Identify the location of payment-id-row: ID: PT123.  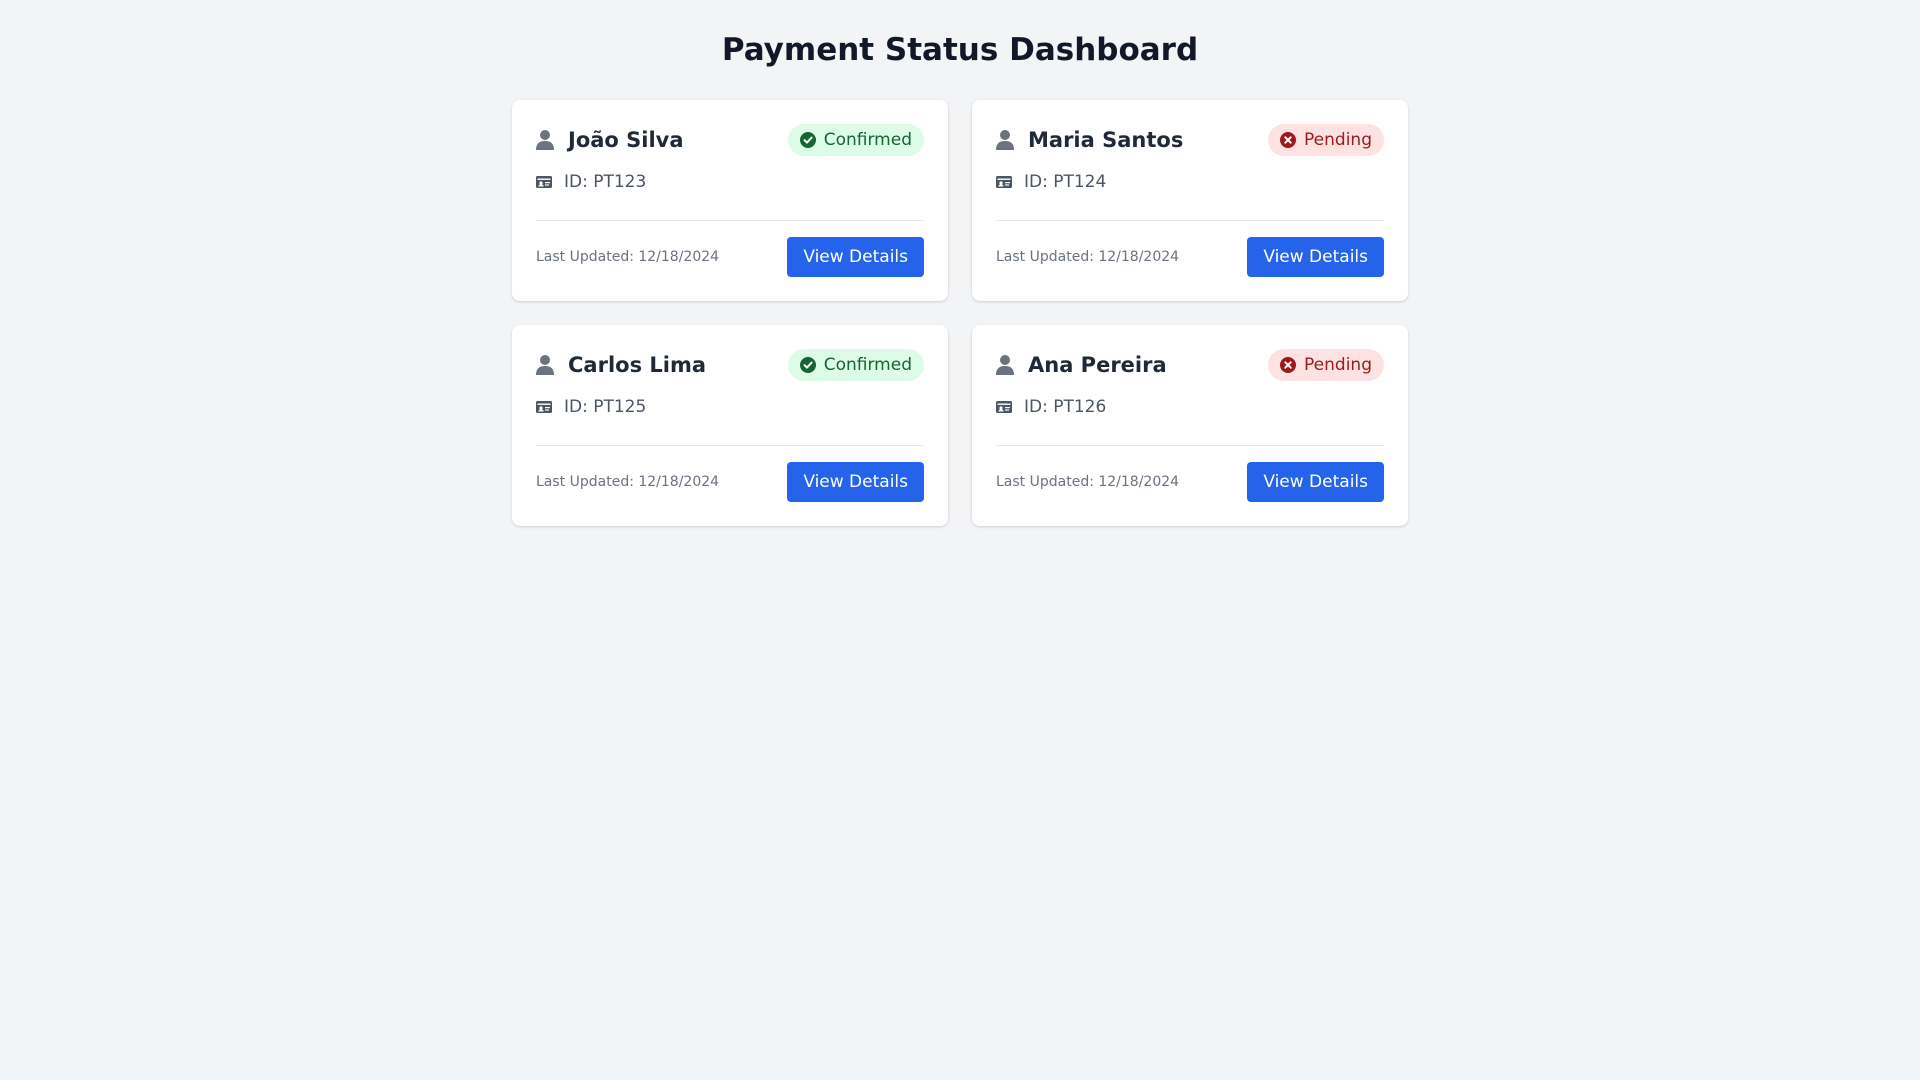
(730, 182).